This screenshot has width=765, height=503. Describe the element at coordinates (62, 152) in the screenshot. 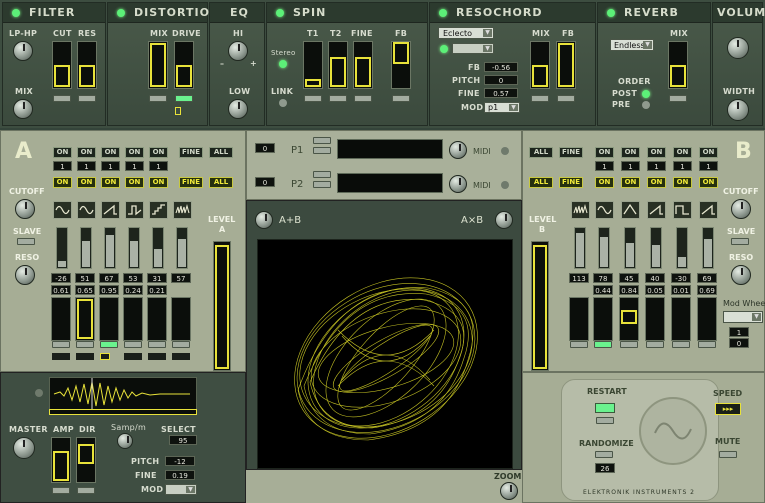

I see `osc-a-on-1: ON` at that location.